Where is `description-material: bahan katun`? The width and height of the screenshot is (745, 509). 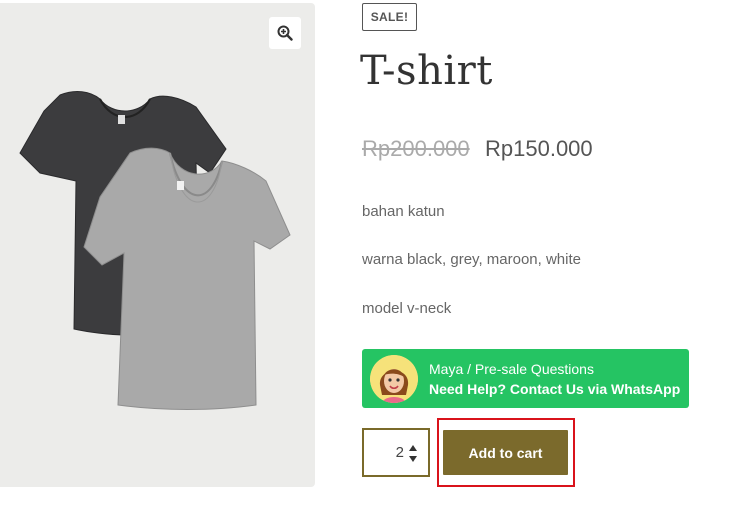 description-material: bahan katun is located at coordinates (403, 211).